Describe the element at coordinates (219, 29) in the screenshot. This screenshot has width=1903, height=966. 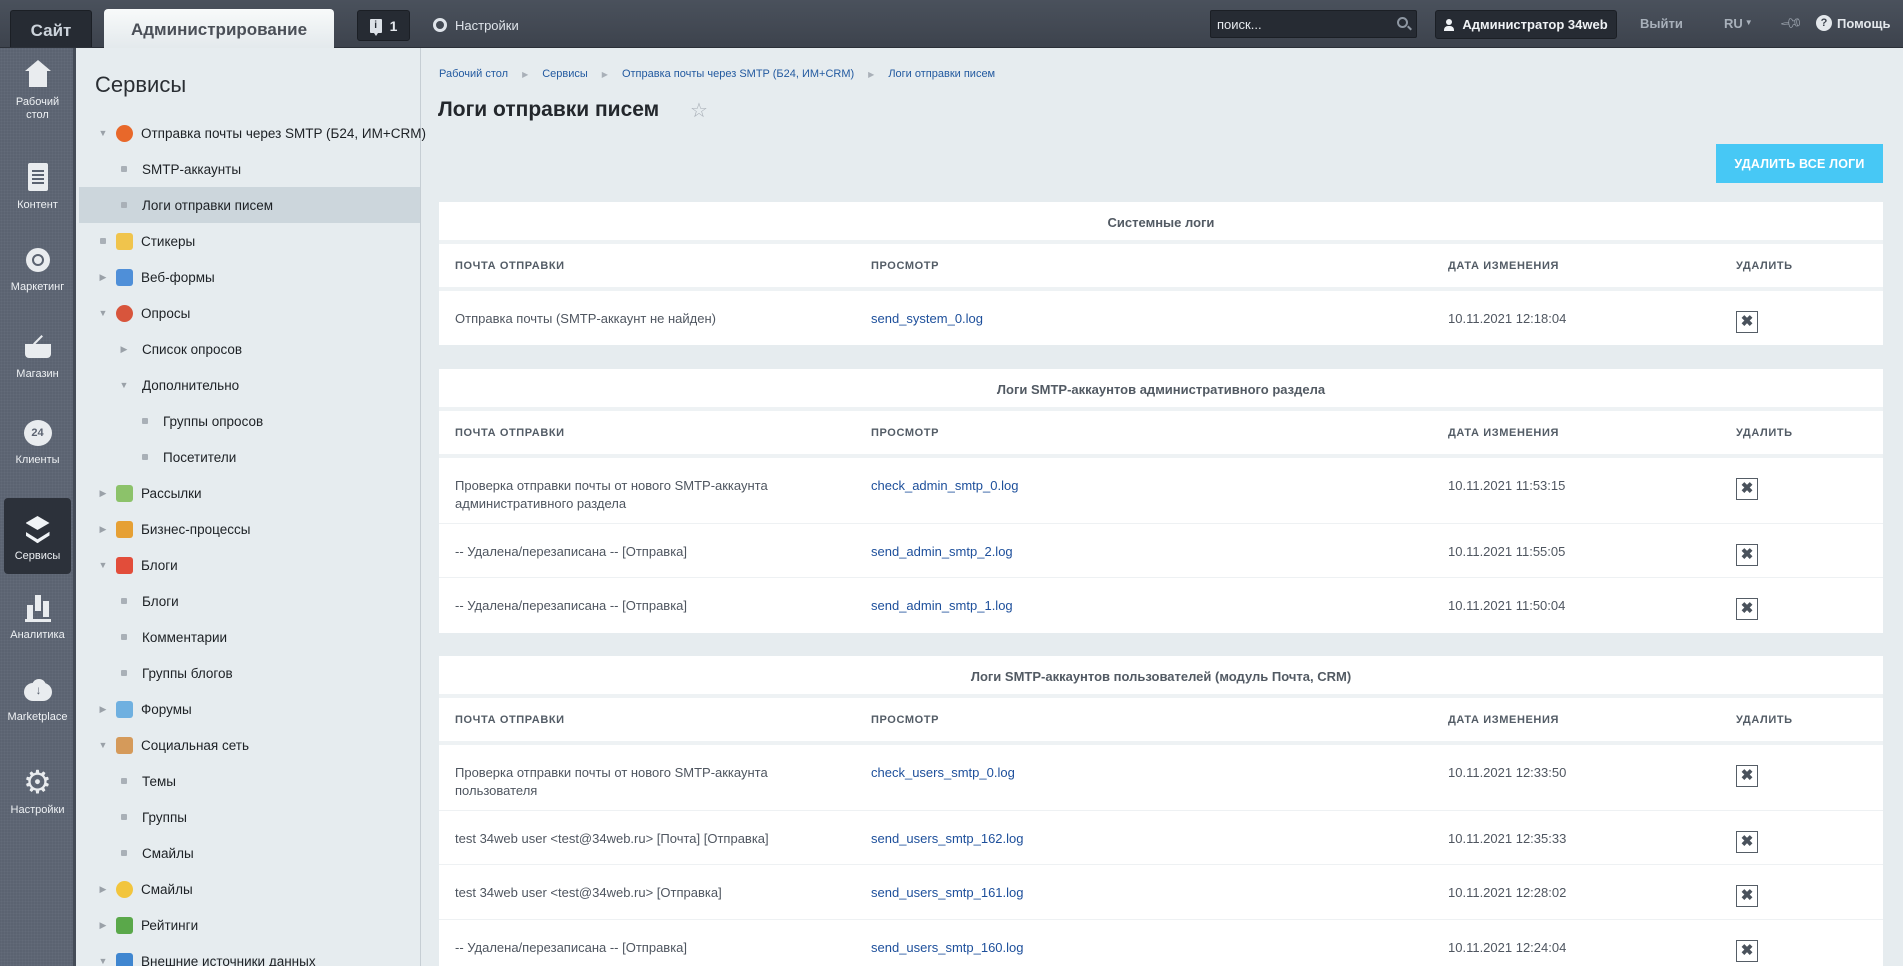
I see `administration-tab: Администрирование` at that location.